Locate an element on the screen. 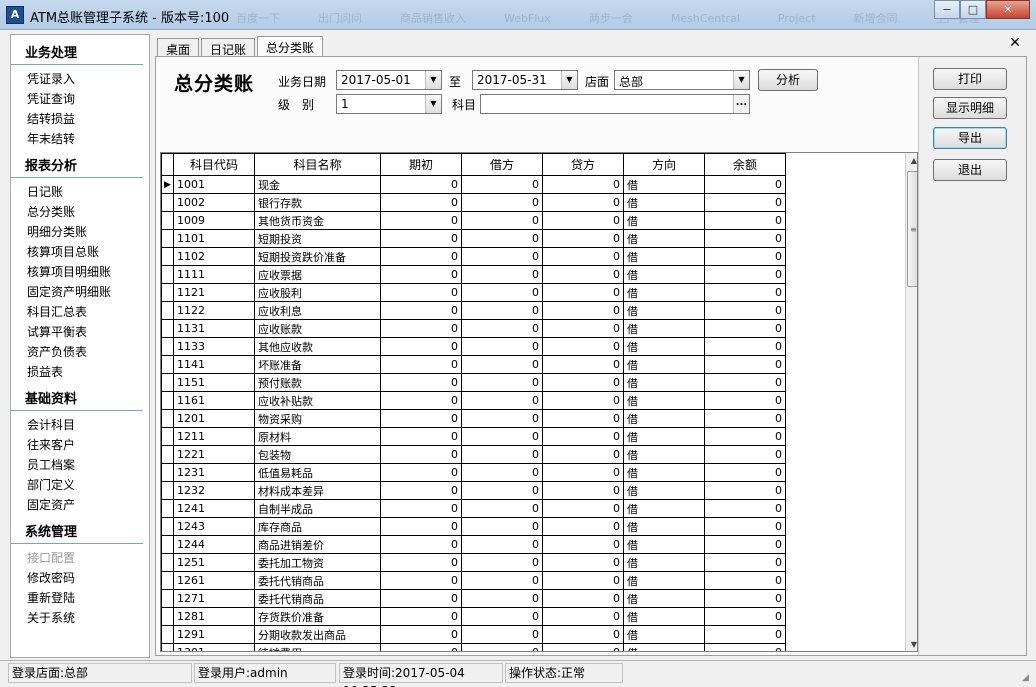 The image size is (1036, 687). table-row: 1211 原材料 0 0 0 借 0 is located at coordinates (473, 436).